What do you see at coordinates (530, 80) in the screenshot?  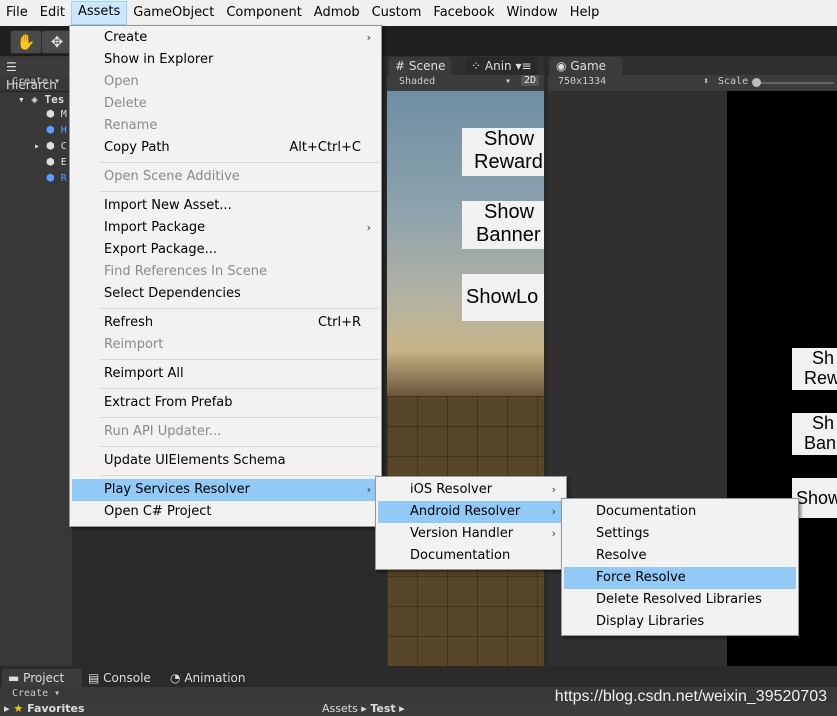 I see `2d-toggle: 2D` at bounding box center [530, 80].